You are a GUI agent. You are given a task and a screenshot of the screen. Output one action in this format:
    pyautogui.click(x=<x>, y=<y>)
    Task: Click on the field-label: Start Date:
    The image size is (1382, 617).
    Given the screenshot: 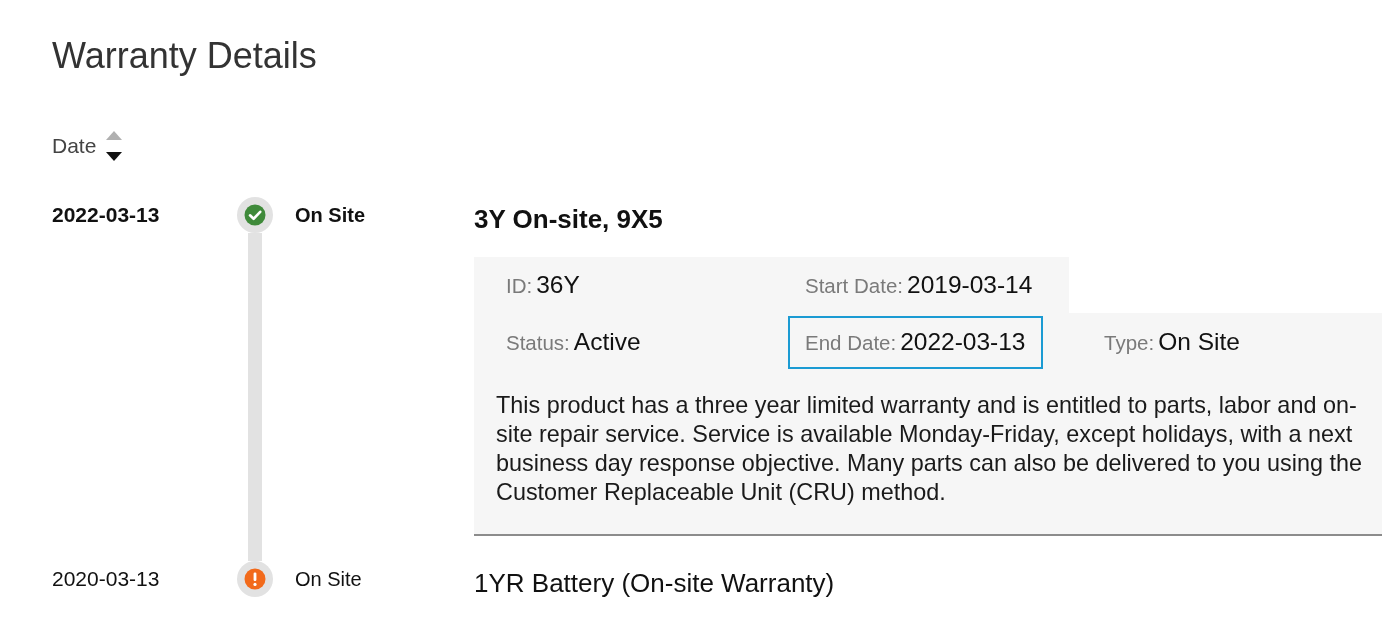 What is the action you would take?
    pyautogui.click(x=854, y=286)
    